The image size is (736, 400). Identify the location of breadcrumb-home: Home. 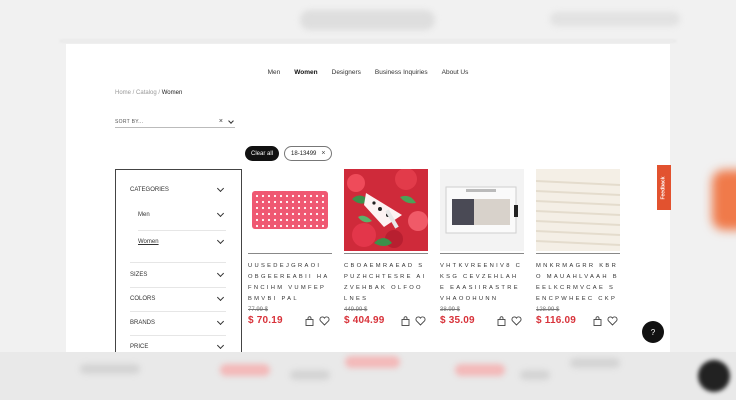
(123, 93).